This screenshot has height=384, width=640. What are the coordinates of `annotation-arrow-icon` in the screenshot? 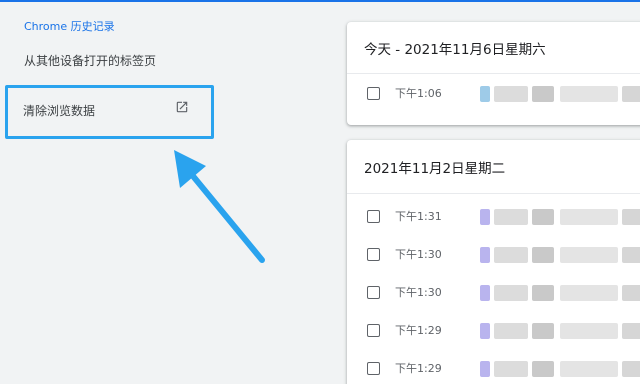 It's located at (219, 206).